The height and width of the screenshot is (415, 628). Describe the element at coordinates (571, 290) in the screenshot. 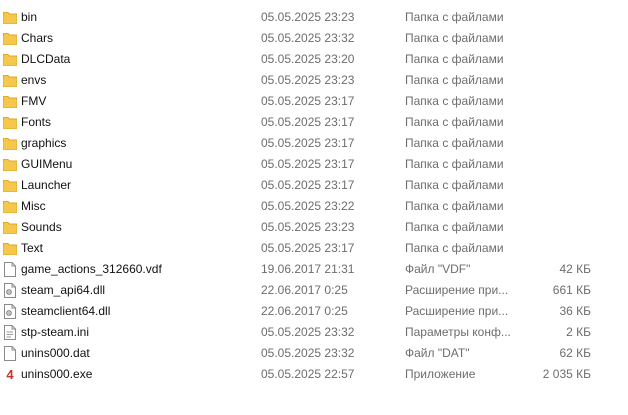

I see `file-size: 661 КБ` at that location.